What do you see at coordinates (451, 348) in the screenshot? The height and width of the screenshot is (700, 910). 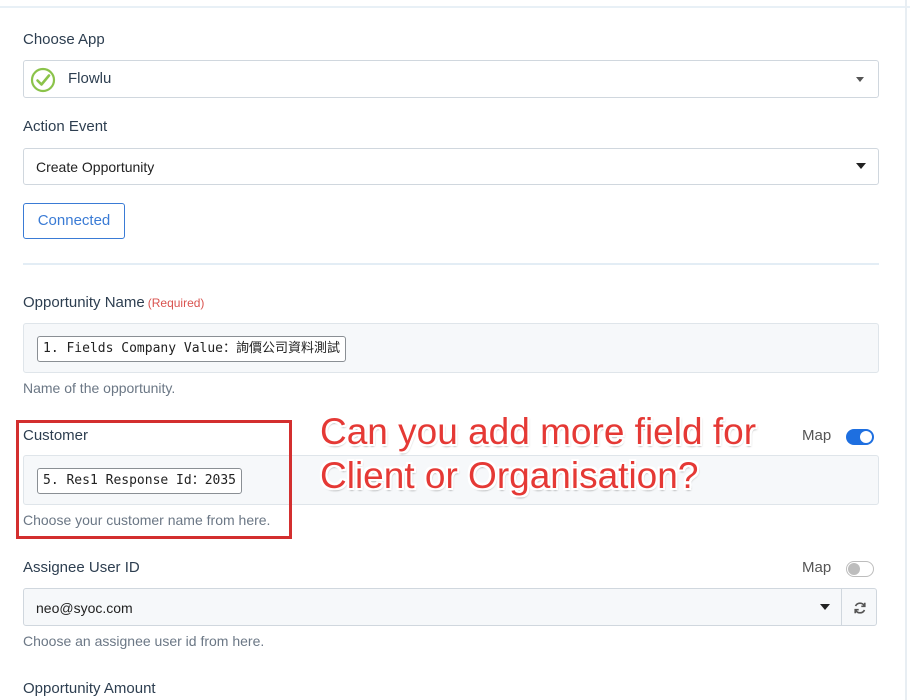 I see `opportunity-name-field: 1. Fields Company Value：詢價公司資料測試` at bounding box center [451, 348].